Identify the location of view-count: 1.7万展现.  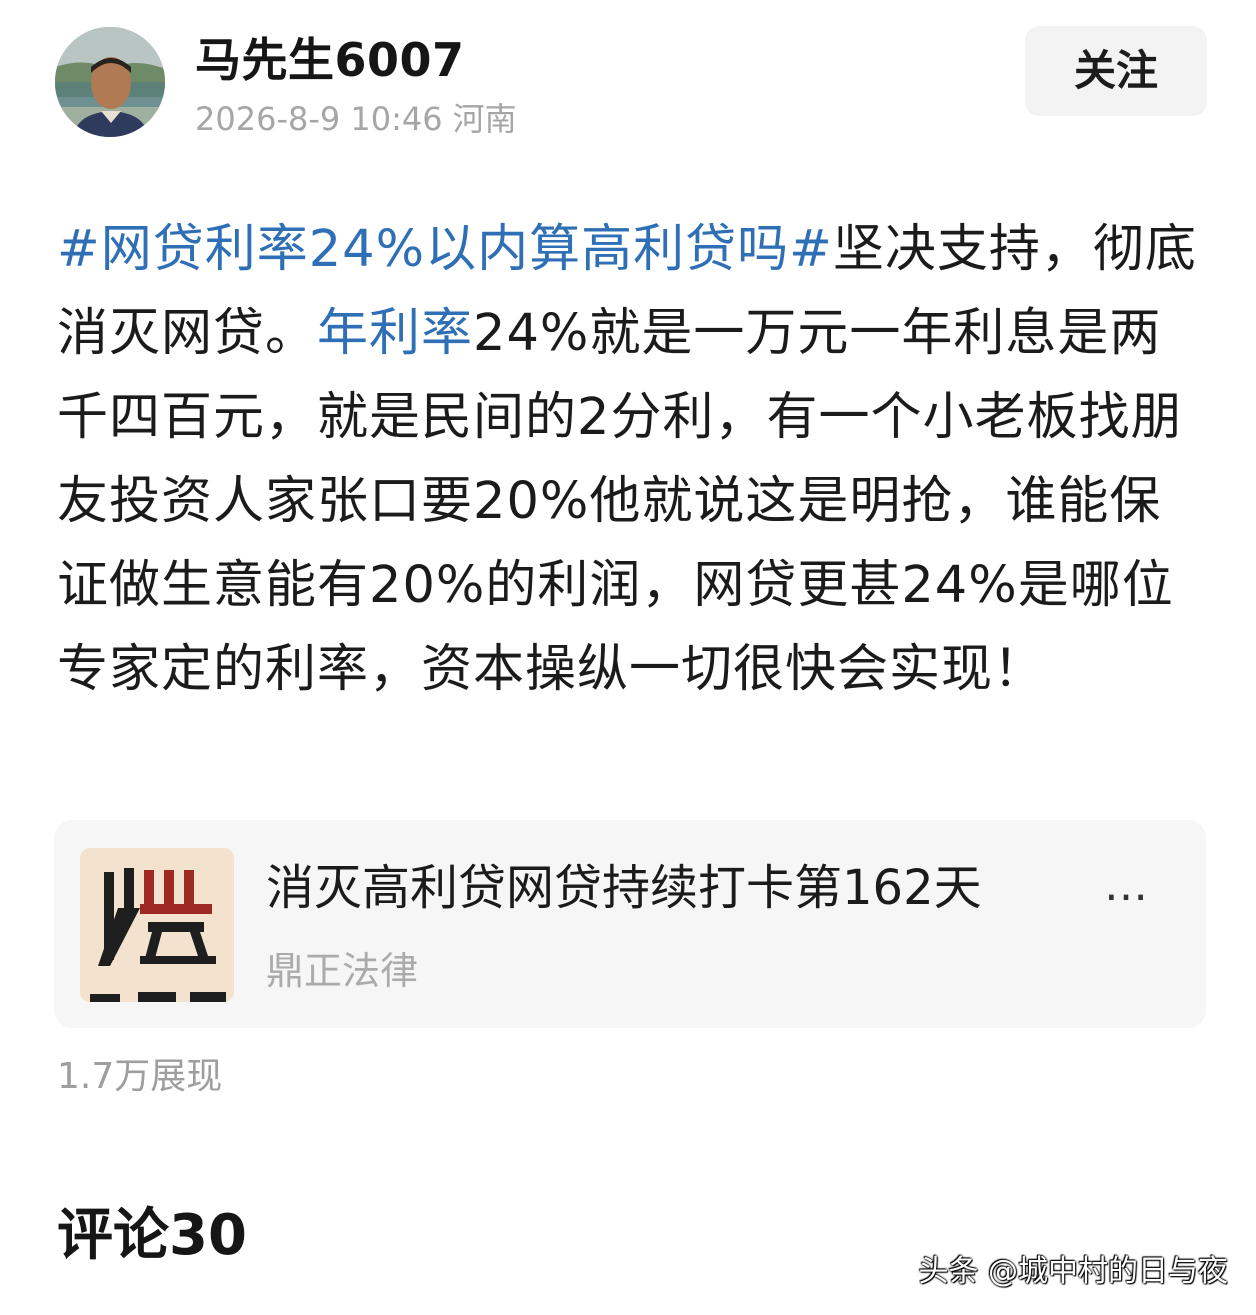
(140, 1076).